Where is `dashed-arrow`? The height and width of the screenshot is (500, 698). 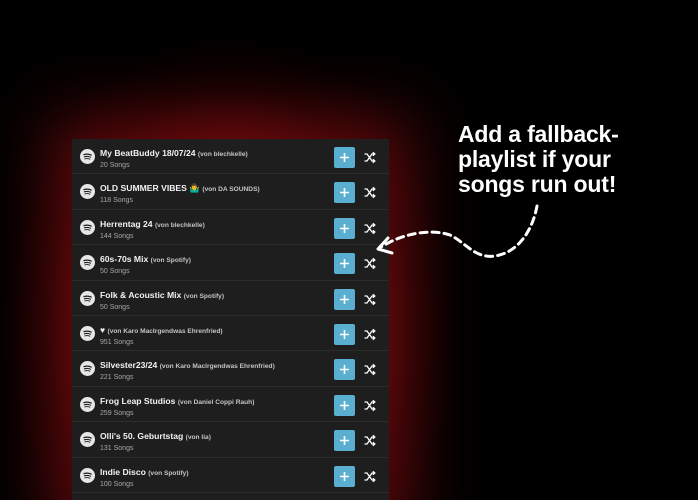
dashed-arrow is located at coordinates (457, 231).